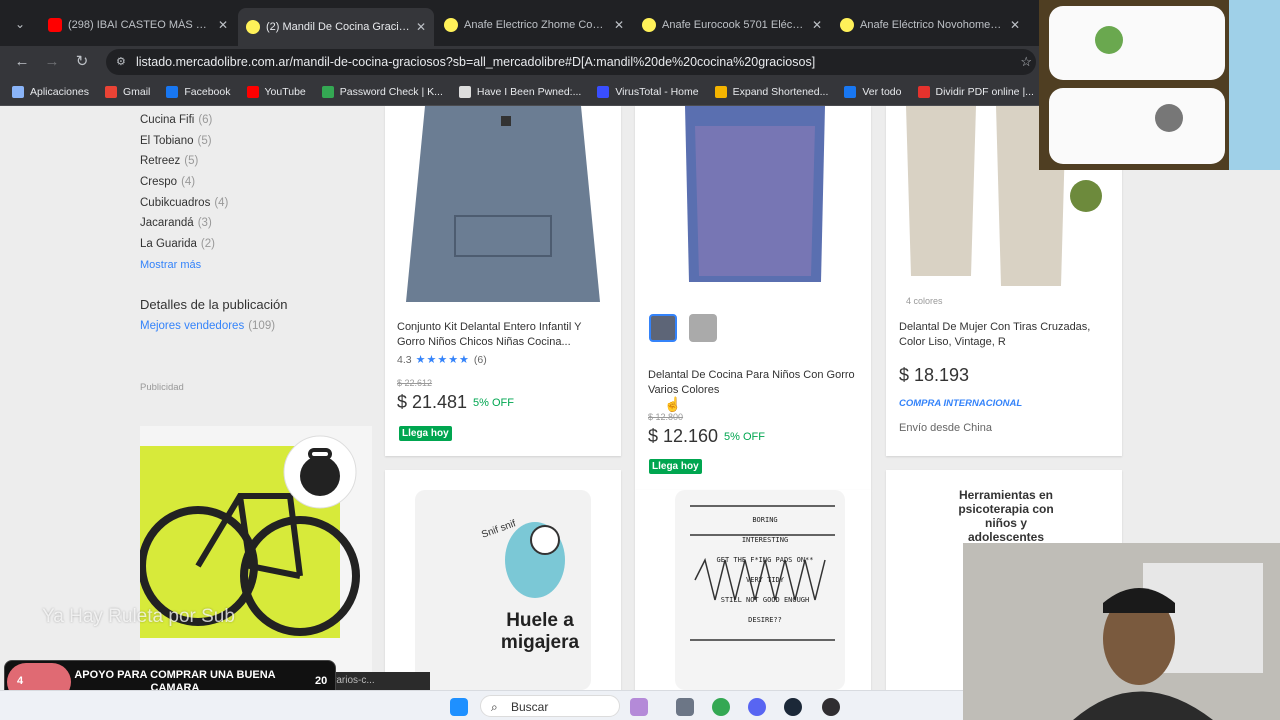 Image resolution: width=1280 pixels, height=720 pixels. What do you see at coordinates (765, 520) in the screenshot?
I see `mug-text-line: BORING` at bounding box center [765, 520].